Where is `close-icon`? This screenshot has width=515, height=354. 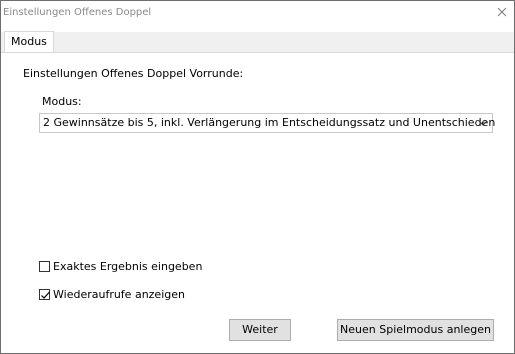 close-icon is located at coordinates (502, 12).